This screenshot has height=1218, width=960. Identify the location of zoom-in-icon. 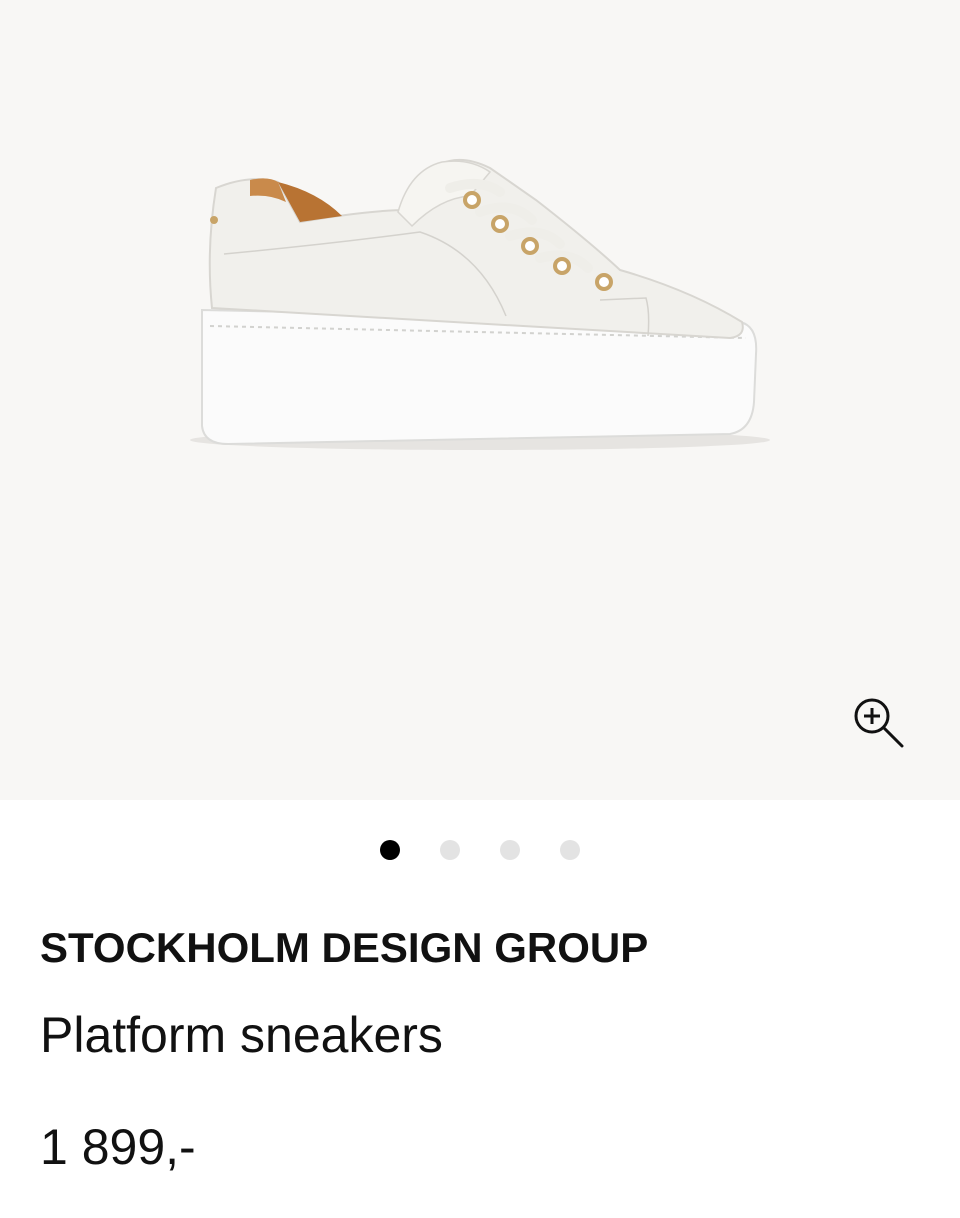
(879, 723).